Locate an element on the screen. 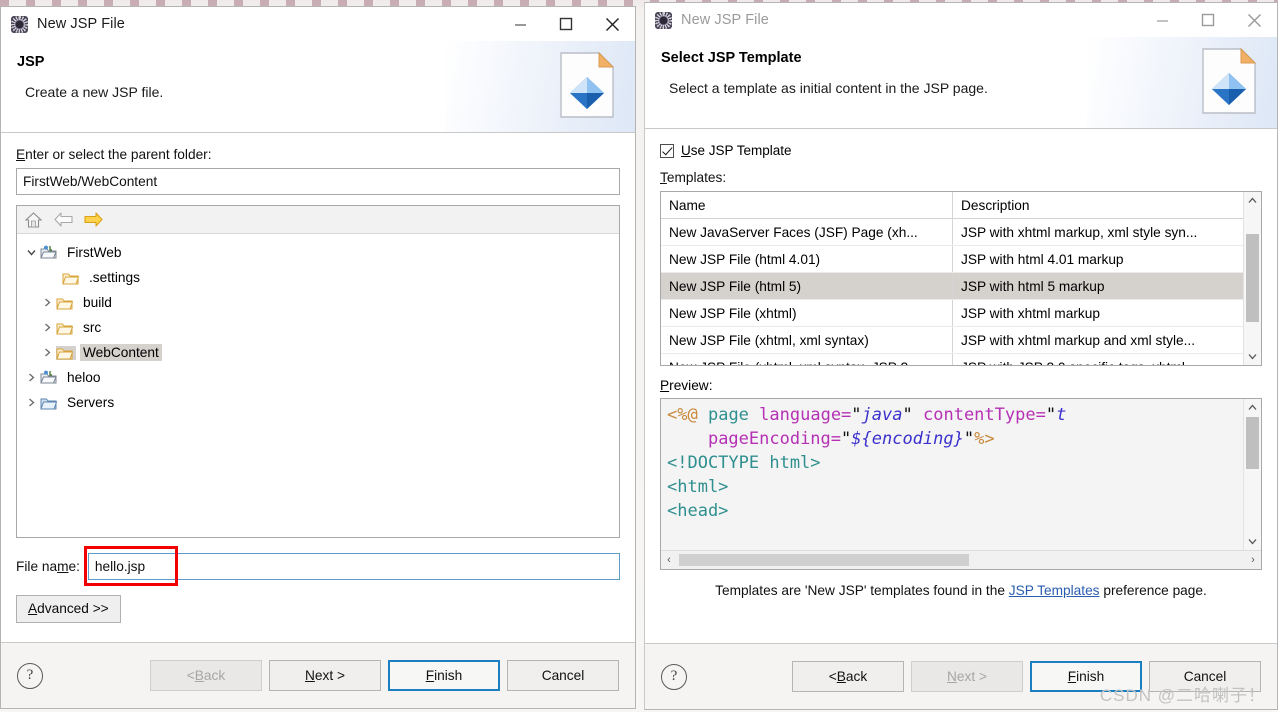 This screenshot has width=1278, height=712. forward-arrow-icon is located at coordinates (93, 219).